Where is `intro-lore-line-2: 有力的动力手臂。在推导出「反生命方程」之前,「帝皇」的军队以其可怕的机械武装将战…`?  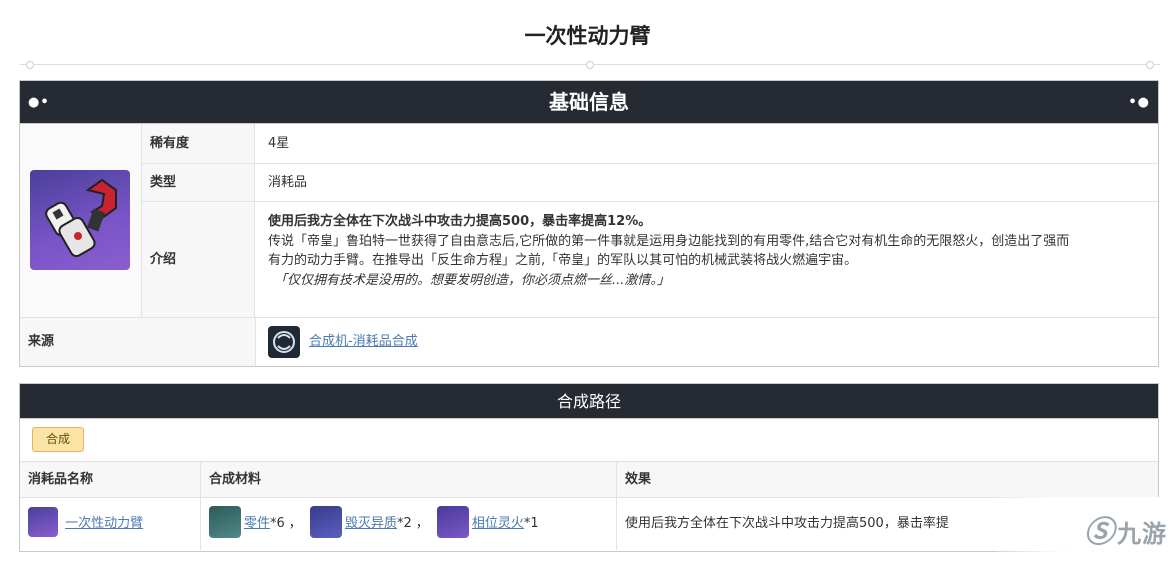
intro-lore-line-2: 有力的动力手臂。在推导出「反生命方程」之前,「帝皇」的军队以其可怕的机械武装将战… is located at coordinates (563, 260).